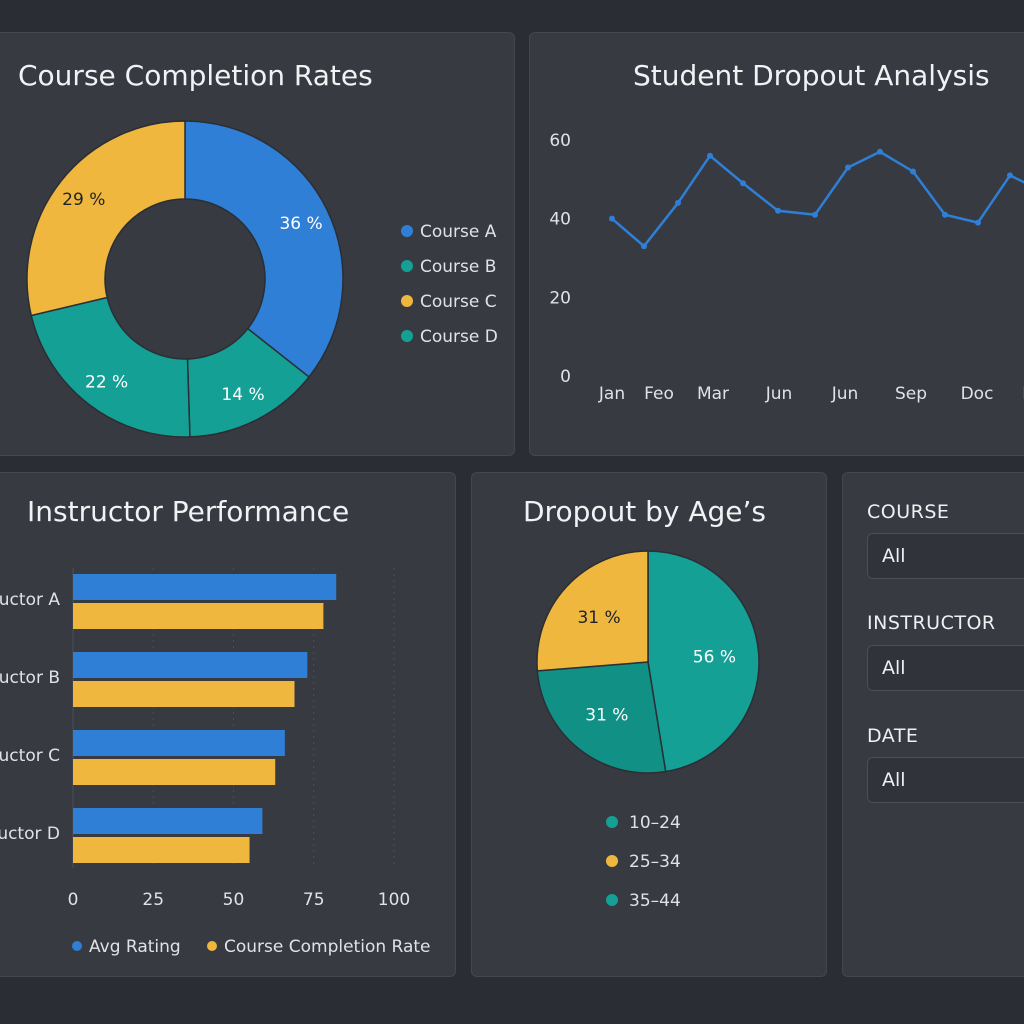 This screenshot has height=1024, width=1024. I want to click on line-y-tick-0: 0, so click(565, 377).